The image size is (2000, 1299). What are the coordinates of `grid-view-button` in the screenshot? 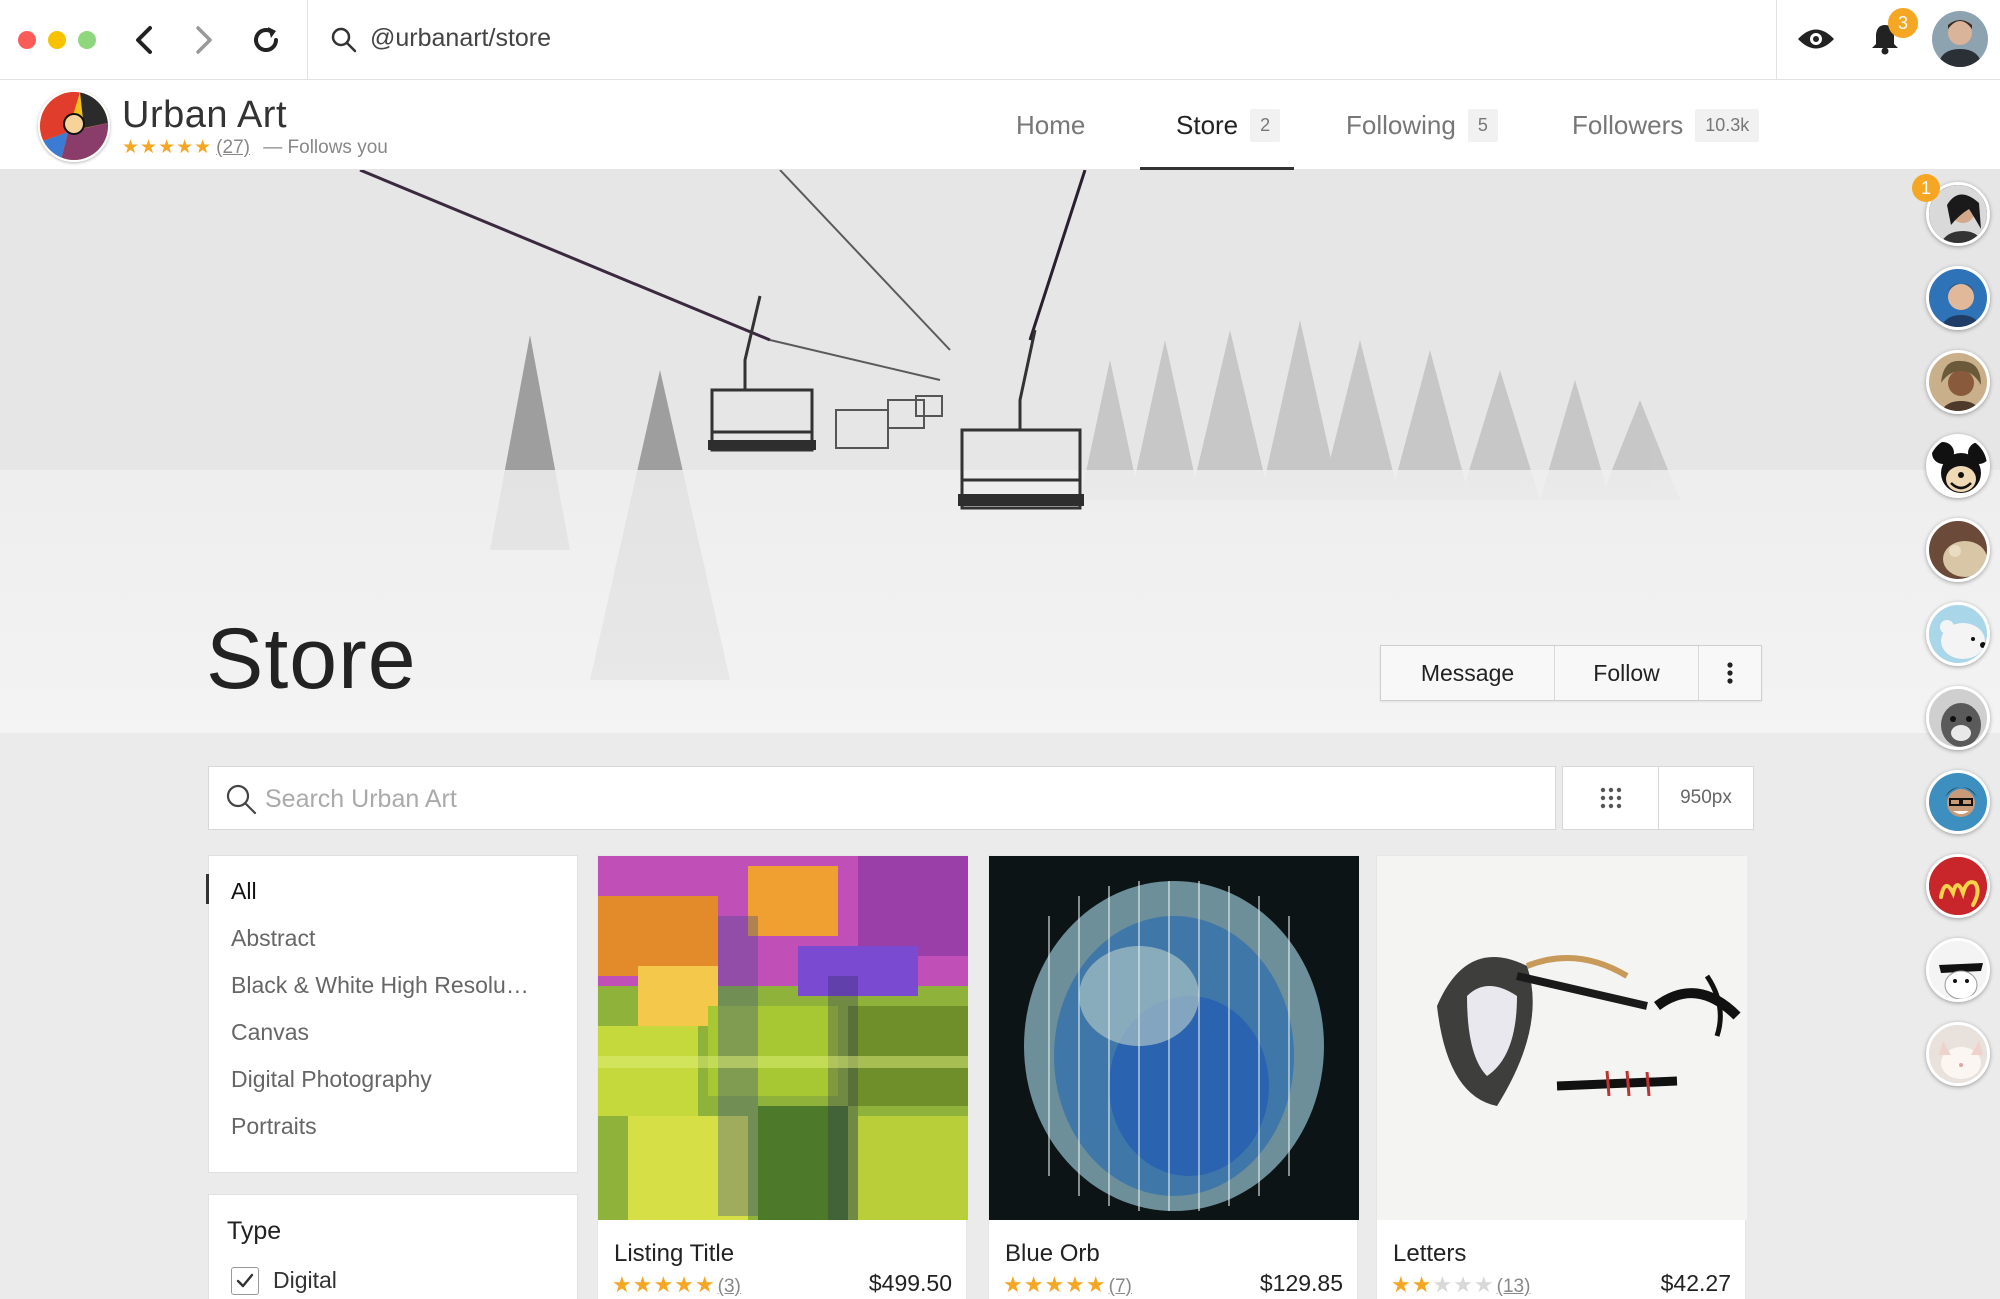 It's located at (1611, 798).